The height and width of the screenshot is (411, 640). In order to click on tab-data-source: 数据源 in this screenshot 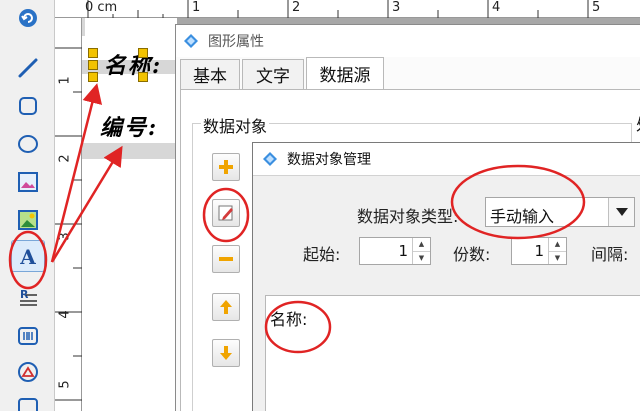, I will do `click(345, 73)`.